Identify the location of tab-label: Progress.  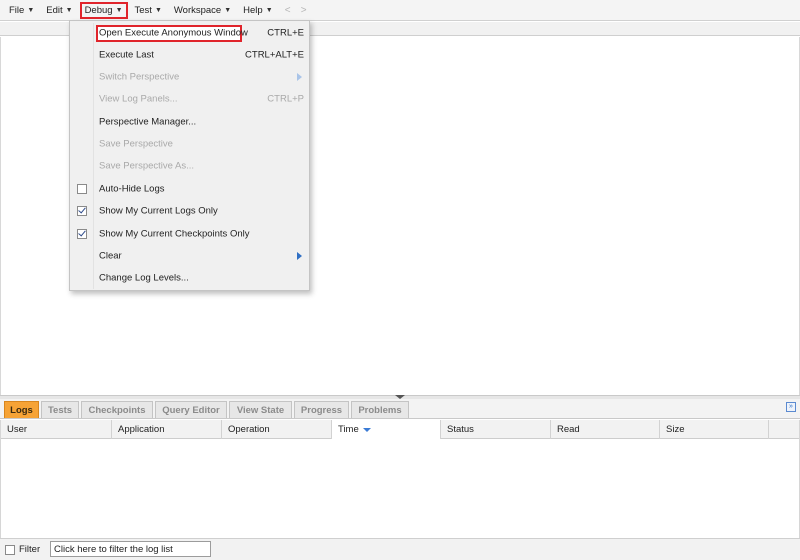
(321, 410).